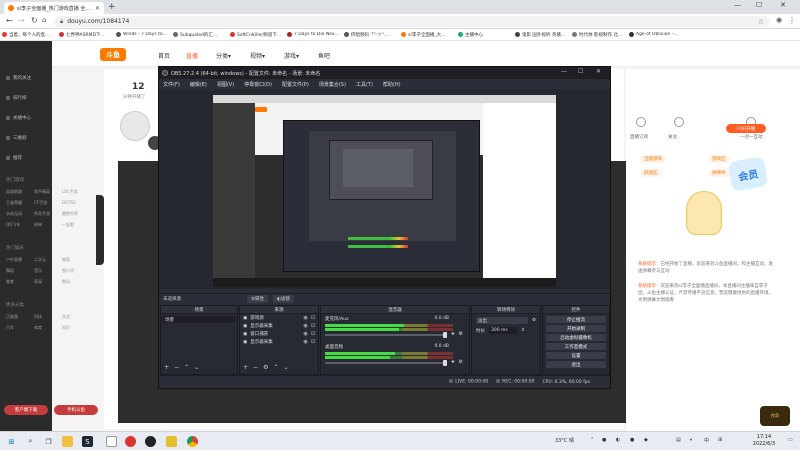  What do you see at coordinates (790, 440) in the screenshot?
I see `notifications-icon: ▭` at bounding box center [790, 440].